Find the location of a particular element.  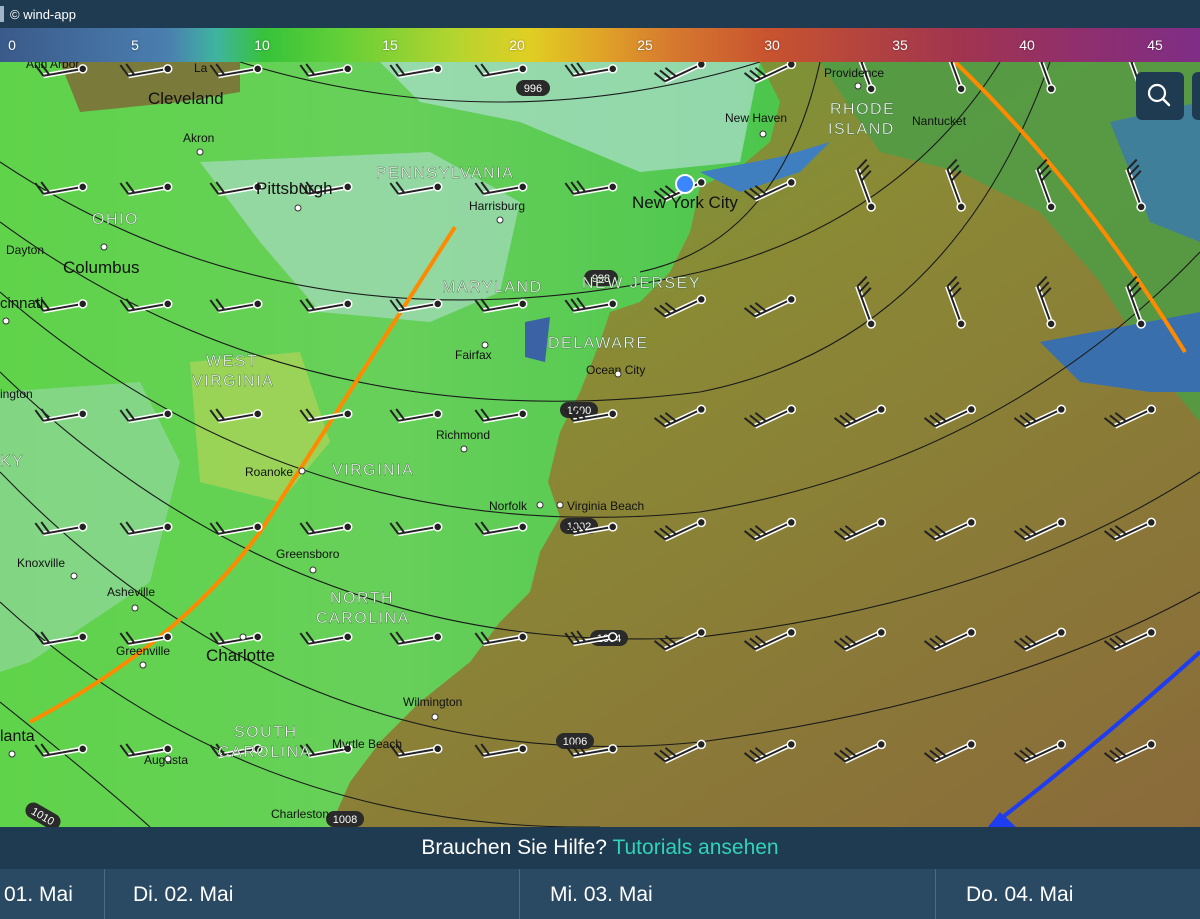

tutorials-link: Tutorials ansehen is located at coordinates (695, 847).